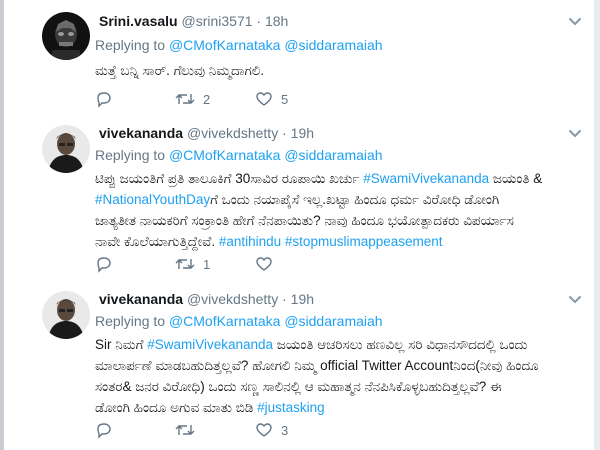  What do you see at coordinates (291, 407) in the screenshot?
I see `hashtag-link: #justasking` at bounding box center [291, 407].